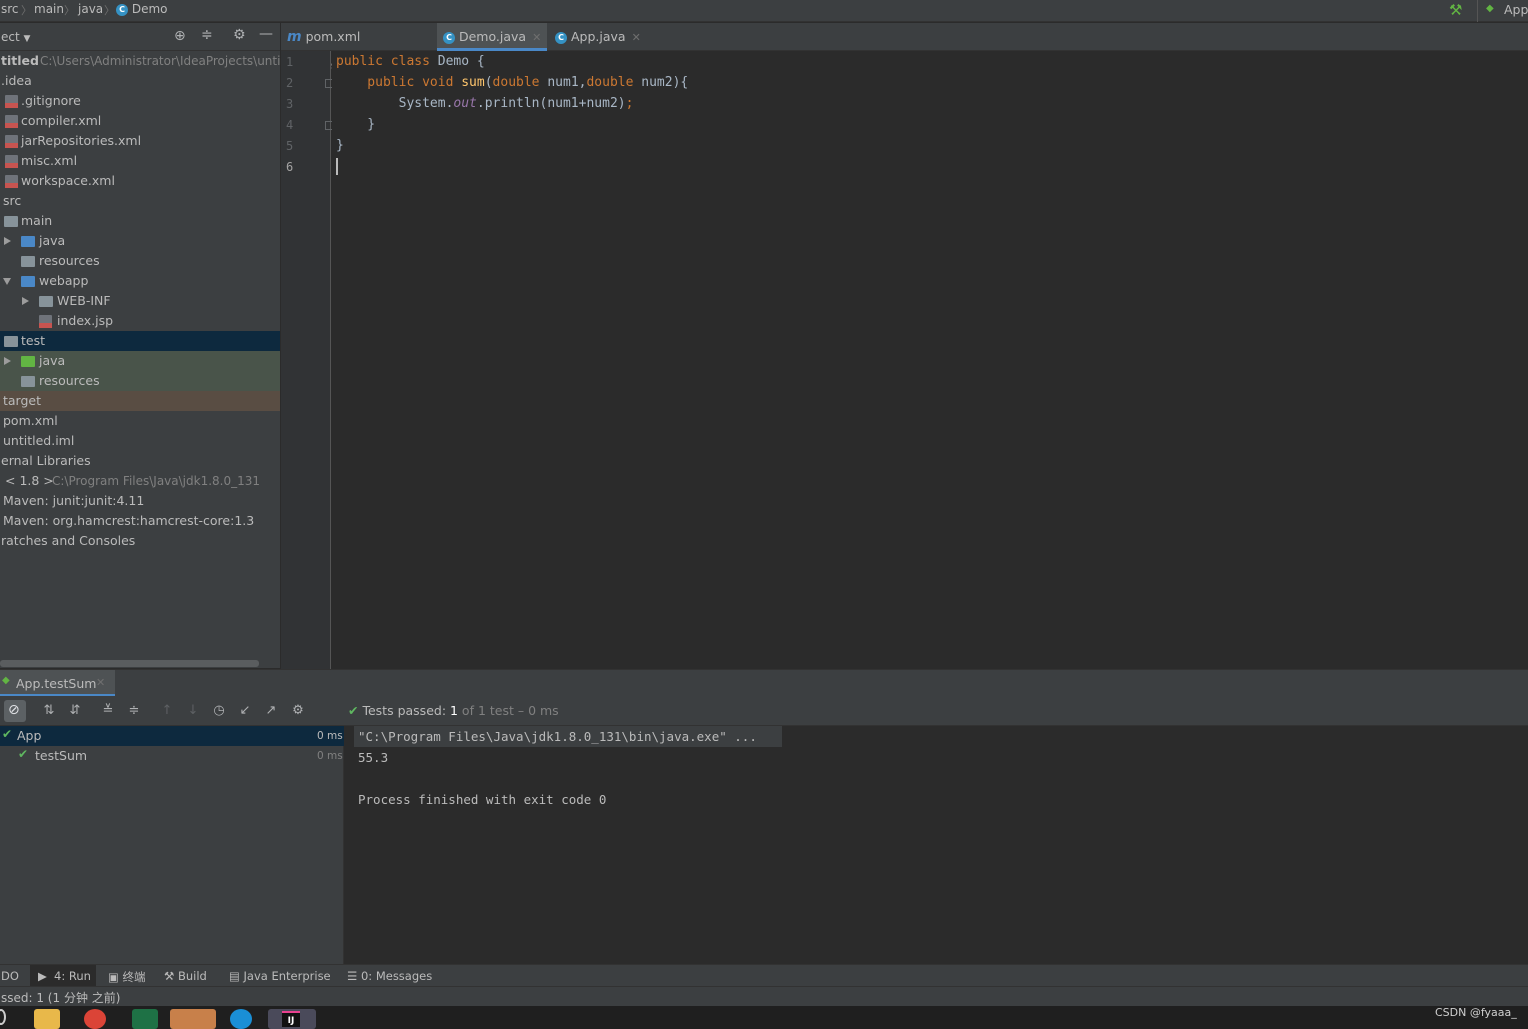  What do you see at coordinates (140, 121) in the screenshot?
I see `tree-item-compiler-xml: compiler.xml` at bounding box center [140, 121].